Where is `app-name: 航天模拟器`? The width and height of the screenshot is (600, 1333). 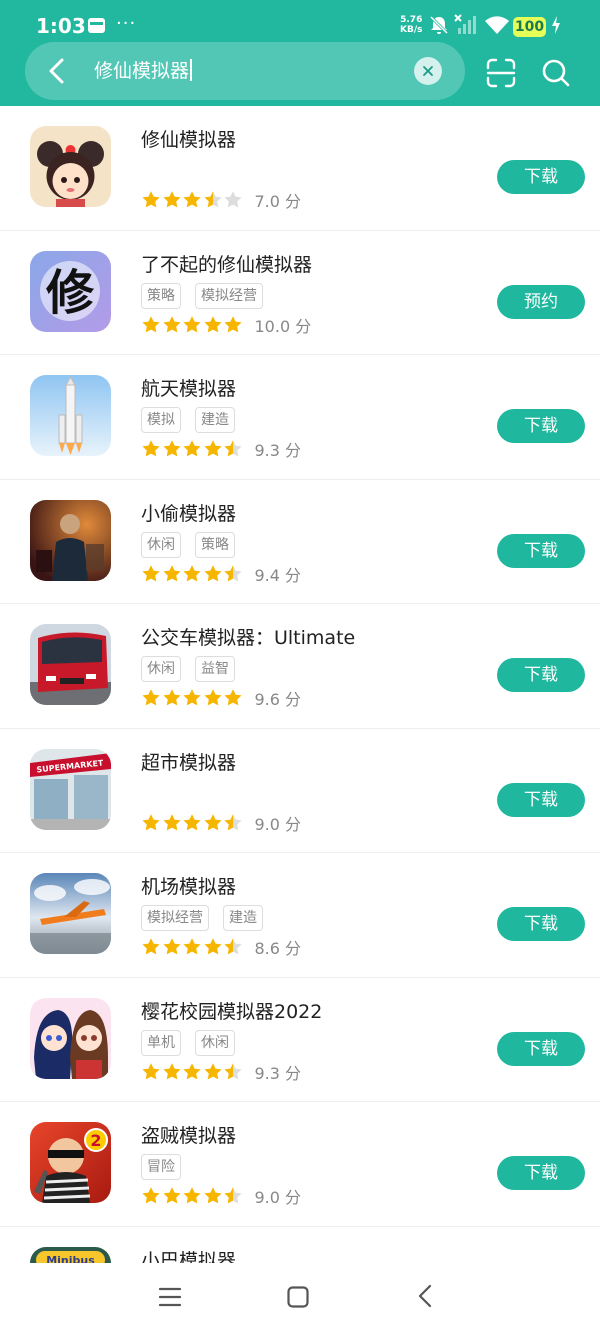
app-name: 航天模拟器 is located at coordinates (188, 387).